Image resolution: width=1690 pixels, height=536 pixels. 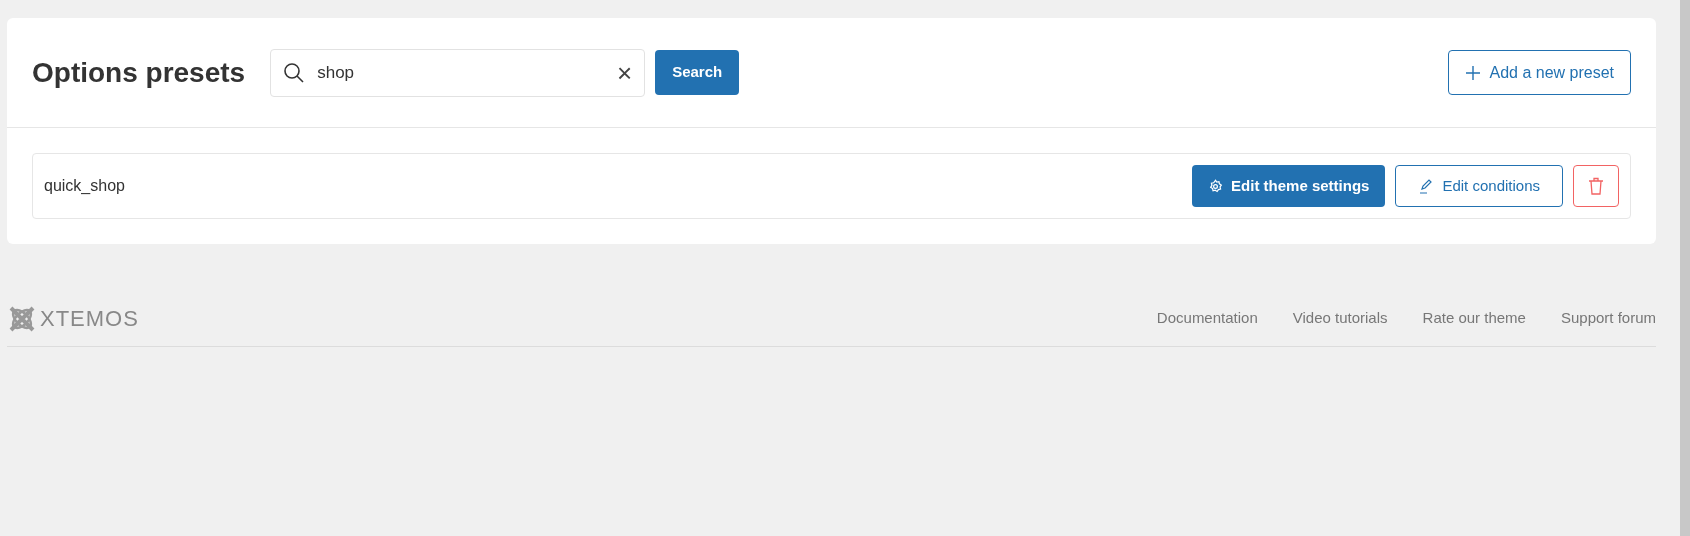 I want to click on plus-icon, so click(x=1473, y=72).